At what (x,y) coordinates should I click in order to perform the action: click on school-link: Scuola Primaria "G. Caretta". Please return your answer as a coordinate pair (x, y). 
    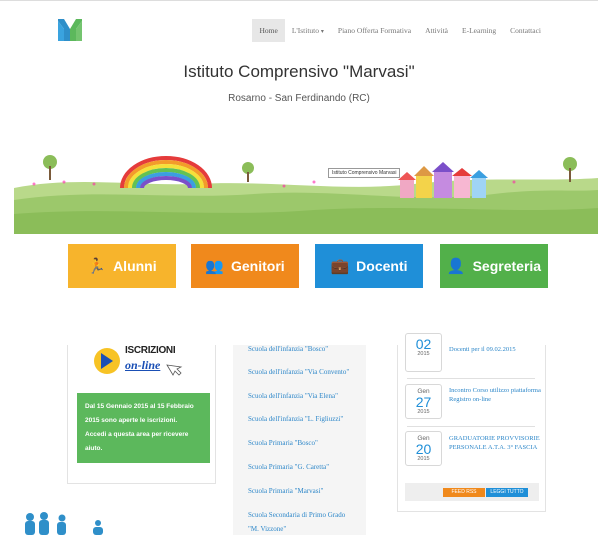
    Looking at the image, I should click on (288, 467).